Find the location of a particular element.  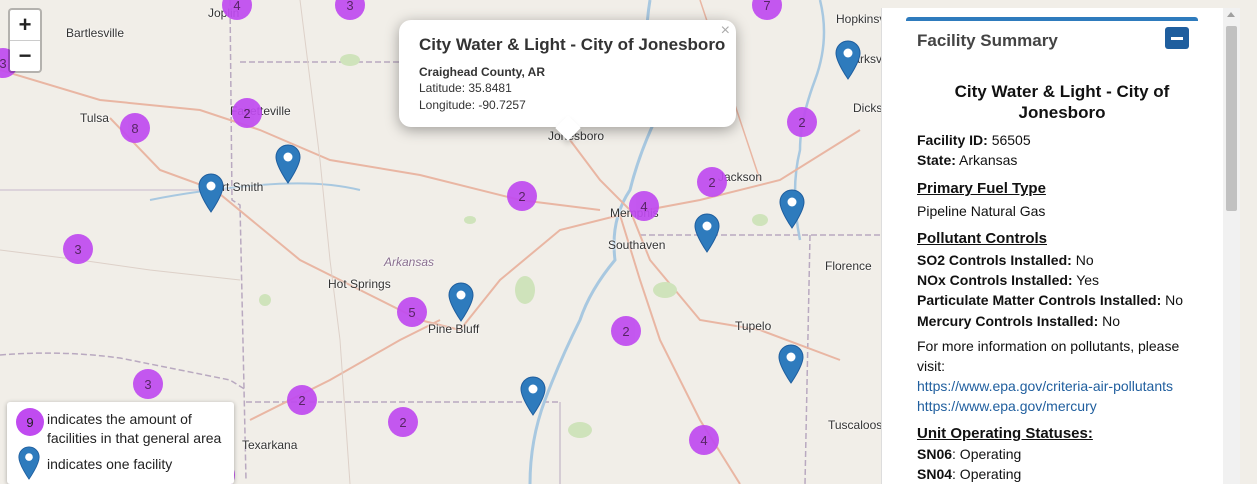

mercury-row: Mercury Controls Installed: No is located at coordinates (1018, 321).